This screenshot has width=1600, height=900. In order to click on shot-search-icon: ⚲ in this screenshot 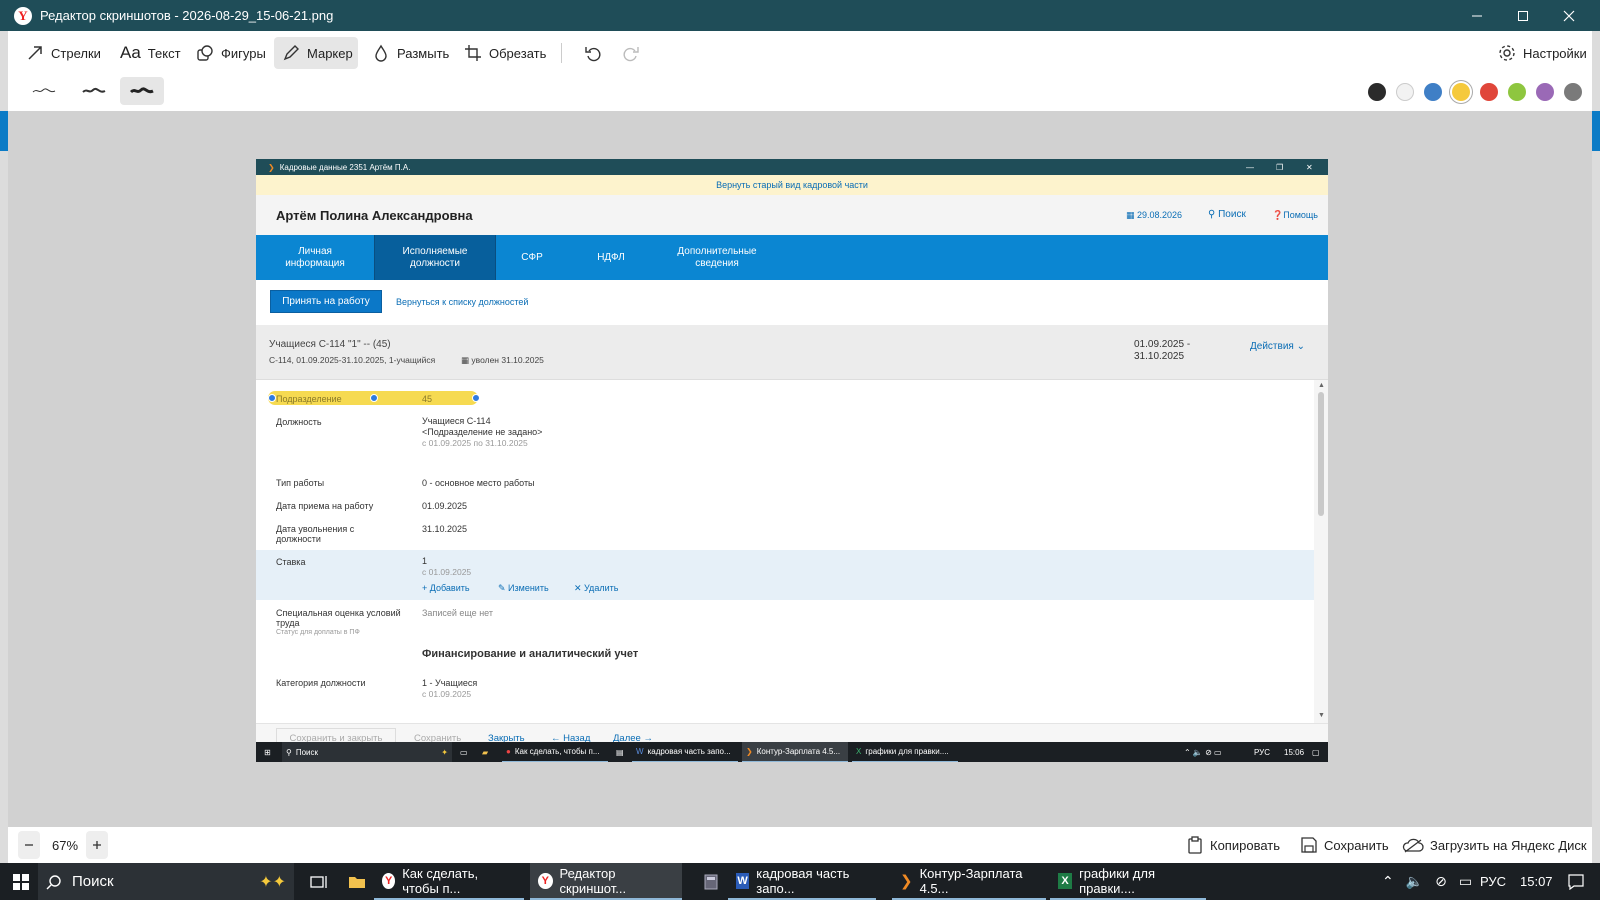, I will do `click(289, 752)`.